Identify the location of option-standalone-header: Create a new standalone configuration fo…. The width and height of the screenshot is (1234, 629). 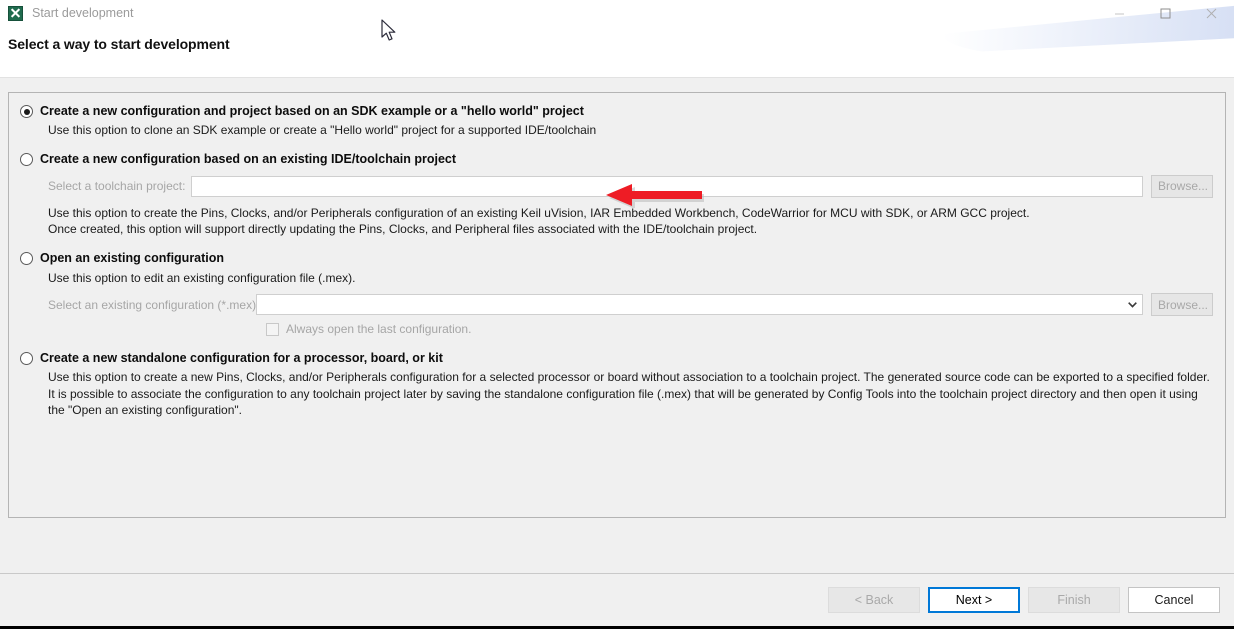
(616, 358).